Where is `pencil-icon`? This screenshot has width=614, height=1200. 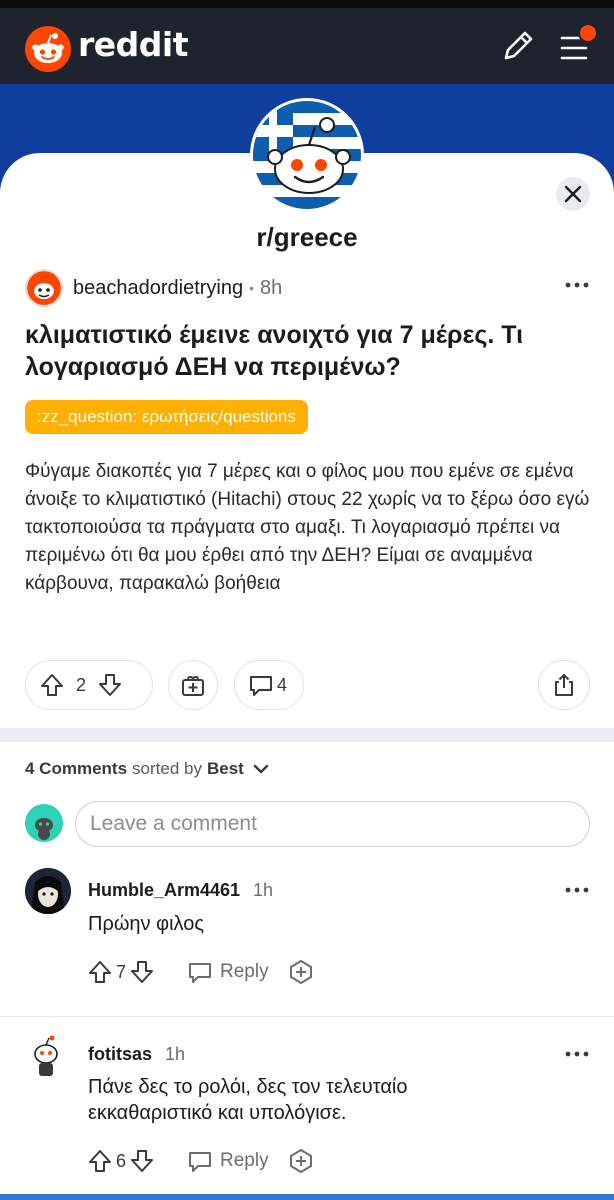
pencil-icon is located at coordinates (518, 46).